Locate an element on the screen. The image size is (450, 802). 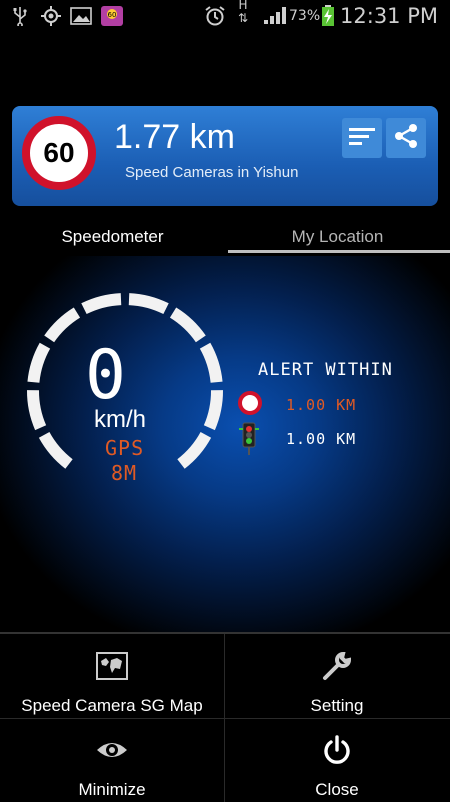
current-speed: 0 is located at coordinates (105, 375).